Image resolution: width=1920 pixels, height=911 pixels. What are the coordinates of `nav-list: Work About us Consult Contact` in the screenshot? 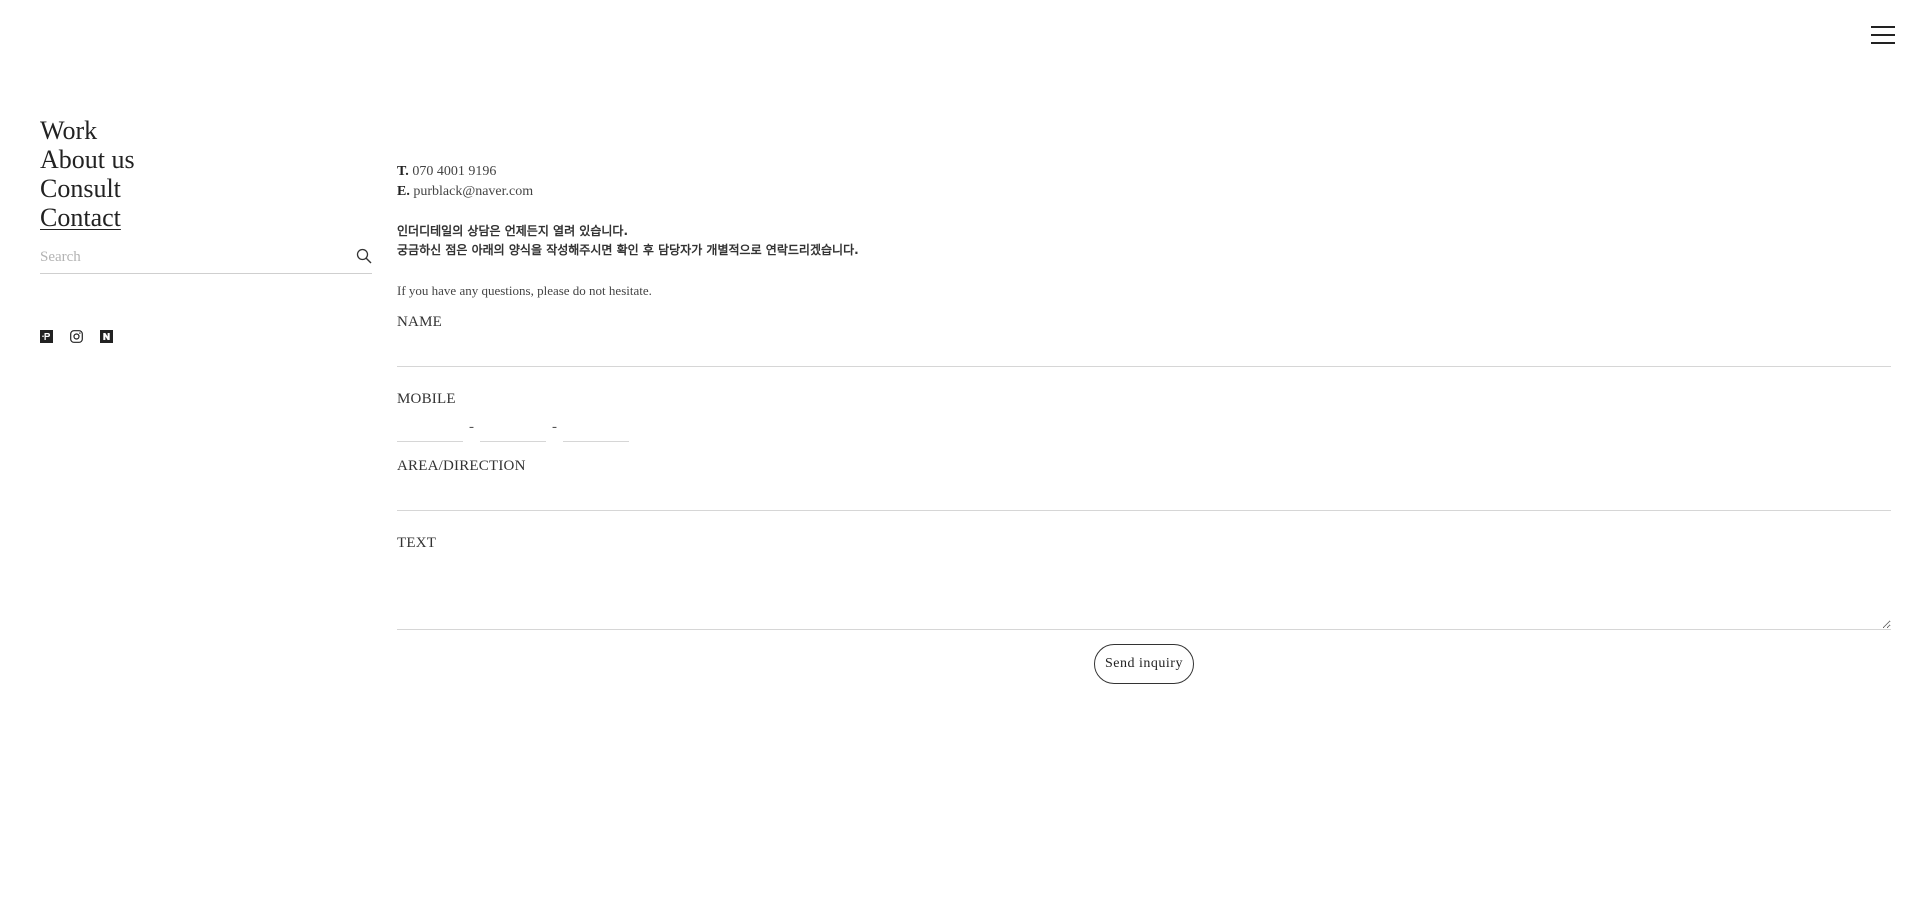 It's located at (206, 174).